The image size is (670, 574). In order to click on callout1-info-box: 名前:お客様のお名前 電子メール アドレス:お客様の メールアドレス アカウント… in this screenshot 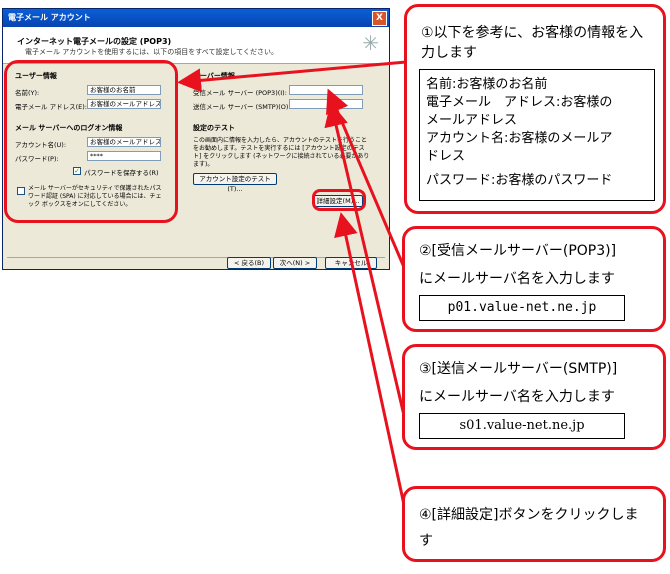, I will do `click(537, 135)`.